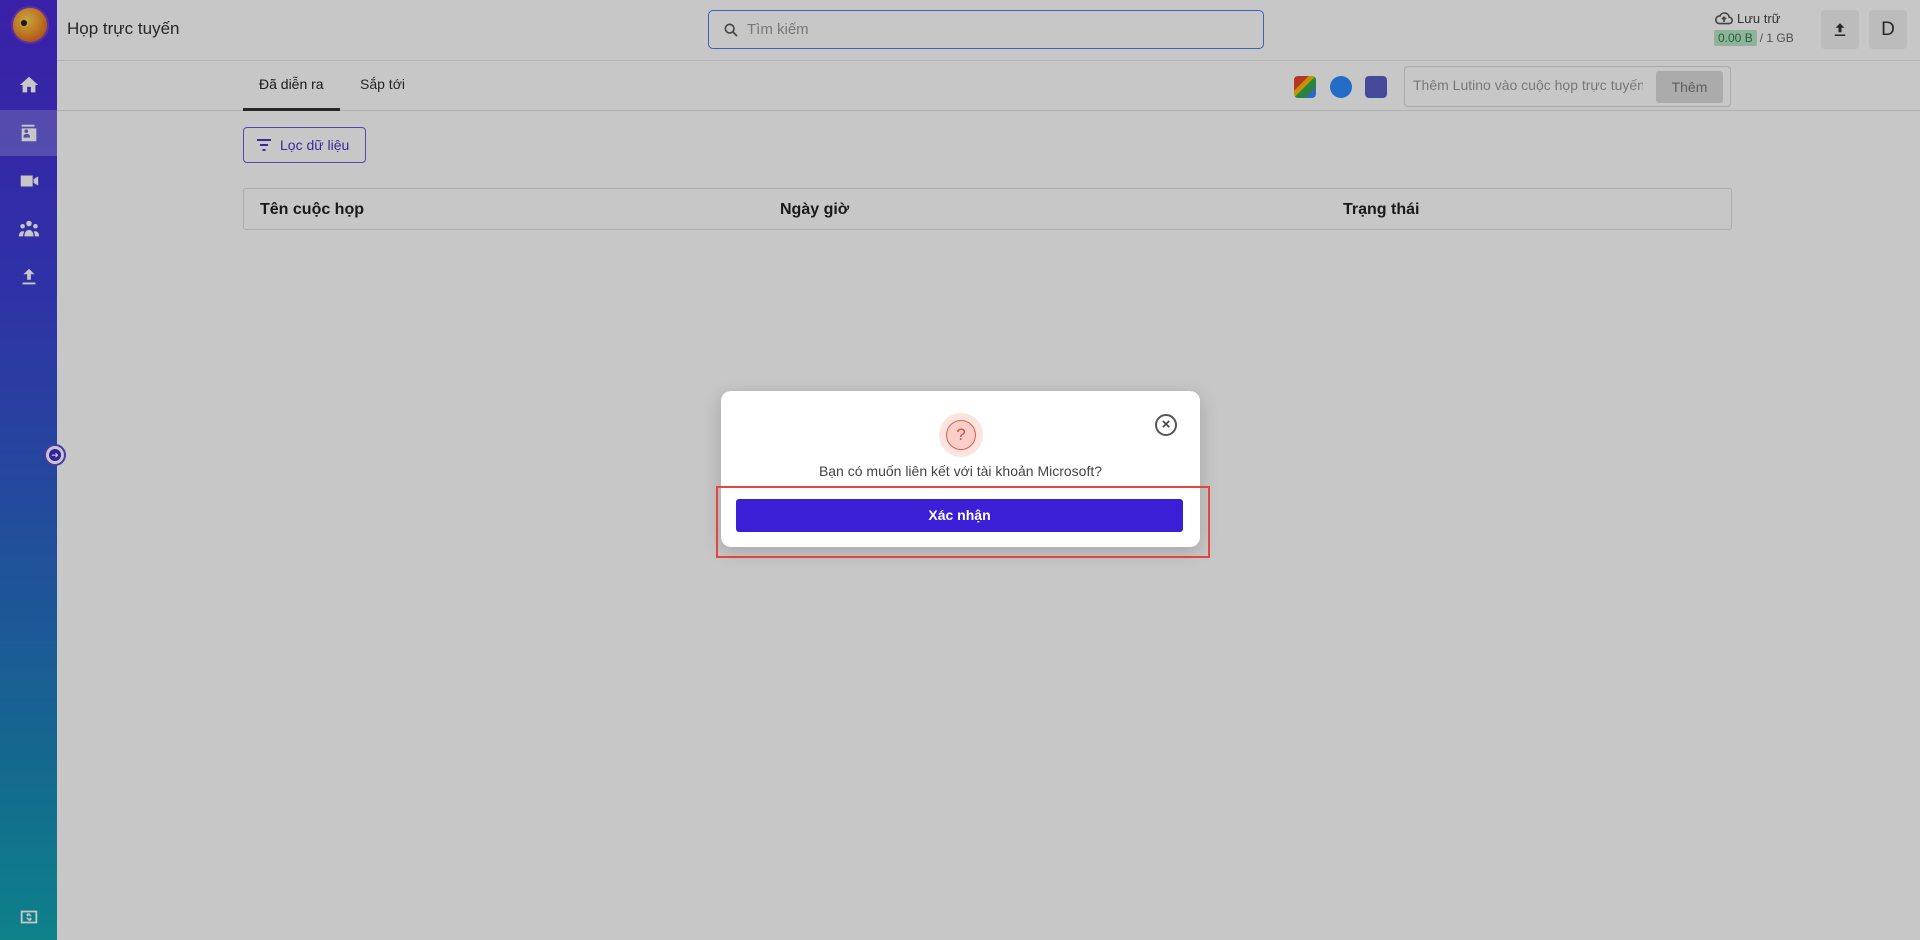 This screenshot has height=940, width=1920. I want to click on question-icon: ?, so click(961, 435).